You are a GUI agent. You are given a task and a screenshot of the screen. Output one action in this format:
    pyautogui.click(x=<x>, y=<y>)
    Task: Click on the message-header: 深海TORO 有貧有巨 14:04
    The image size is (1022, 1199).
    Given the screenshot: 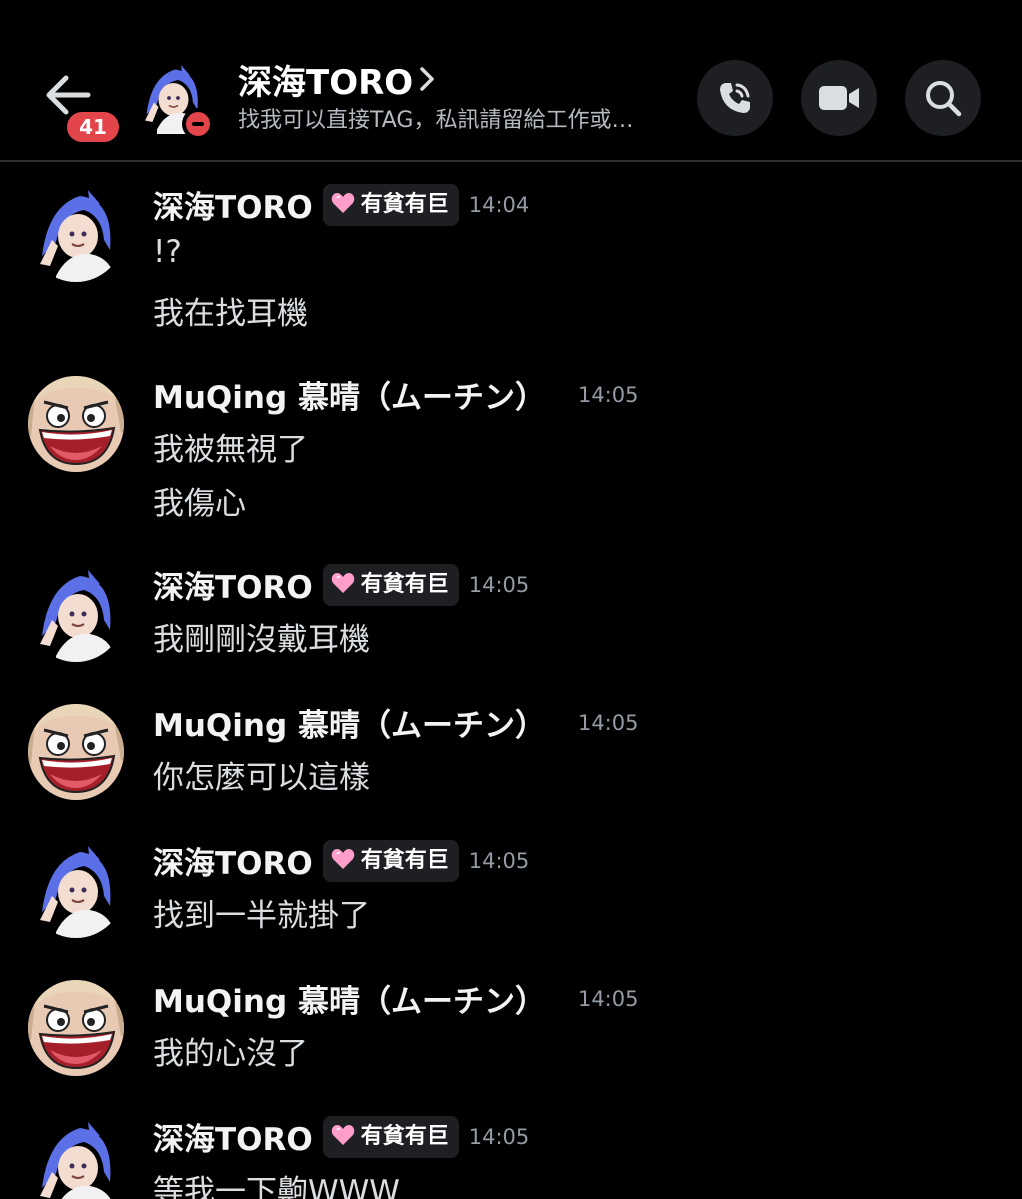 What is the action you would take?
    pyautogui.click(x=341, y=206)
    